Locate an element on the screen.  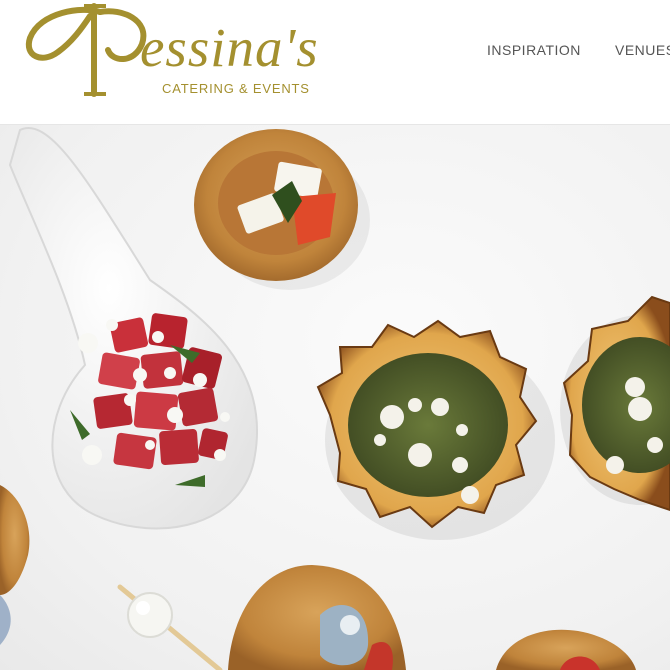
phyllo-cup-right-appetizer is located at coordinates (616, 403).